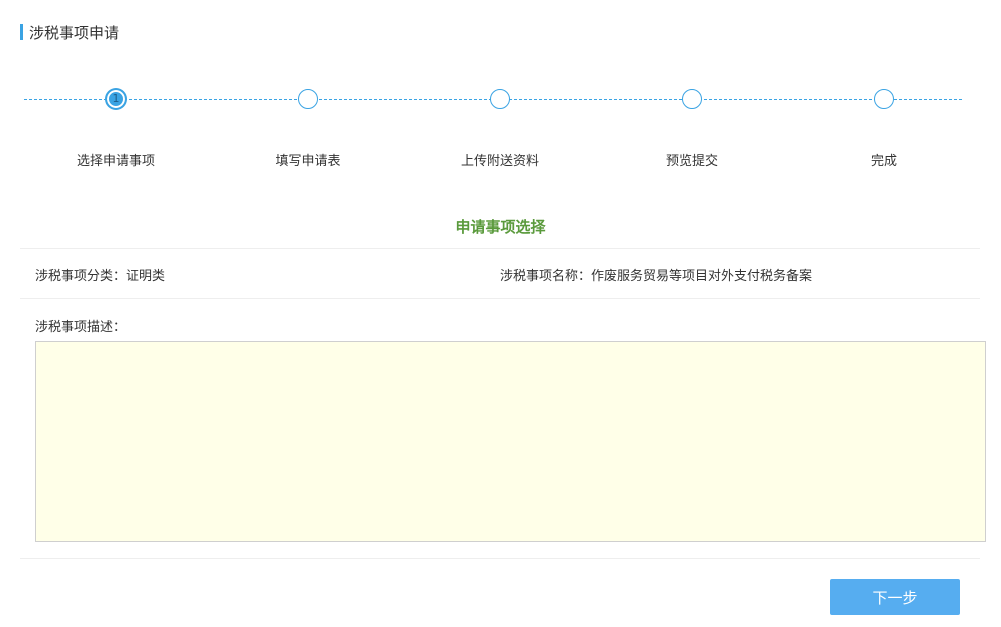 The width and height of the screenshot is (1001, 627). What do you see at coordinates (500, 558) in the screenshot?
I see `divider-bottom` at bounding box center [500, 558].